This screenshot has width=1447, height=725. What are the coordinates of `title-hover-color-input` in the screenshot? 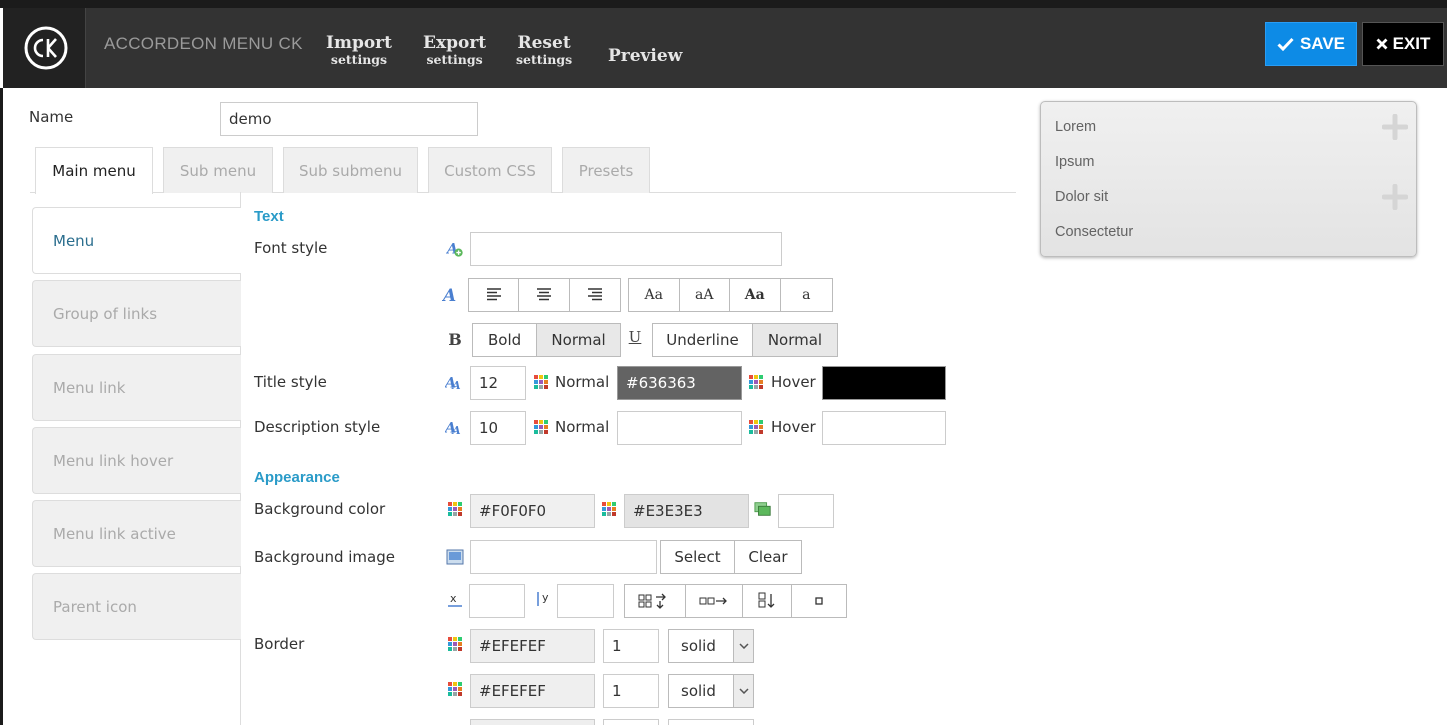 It's located at (884, 383).